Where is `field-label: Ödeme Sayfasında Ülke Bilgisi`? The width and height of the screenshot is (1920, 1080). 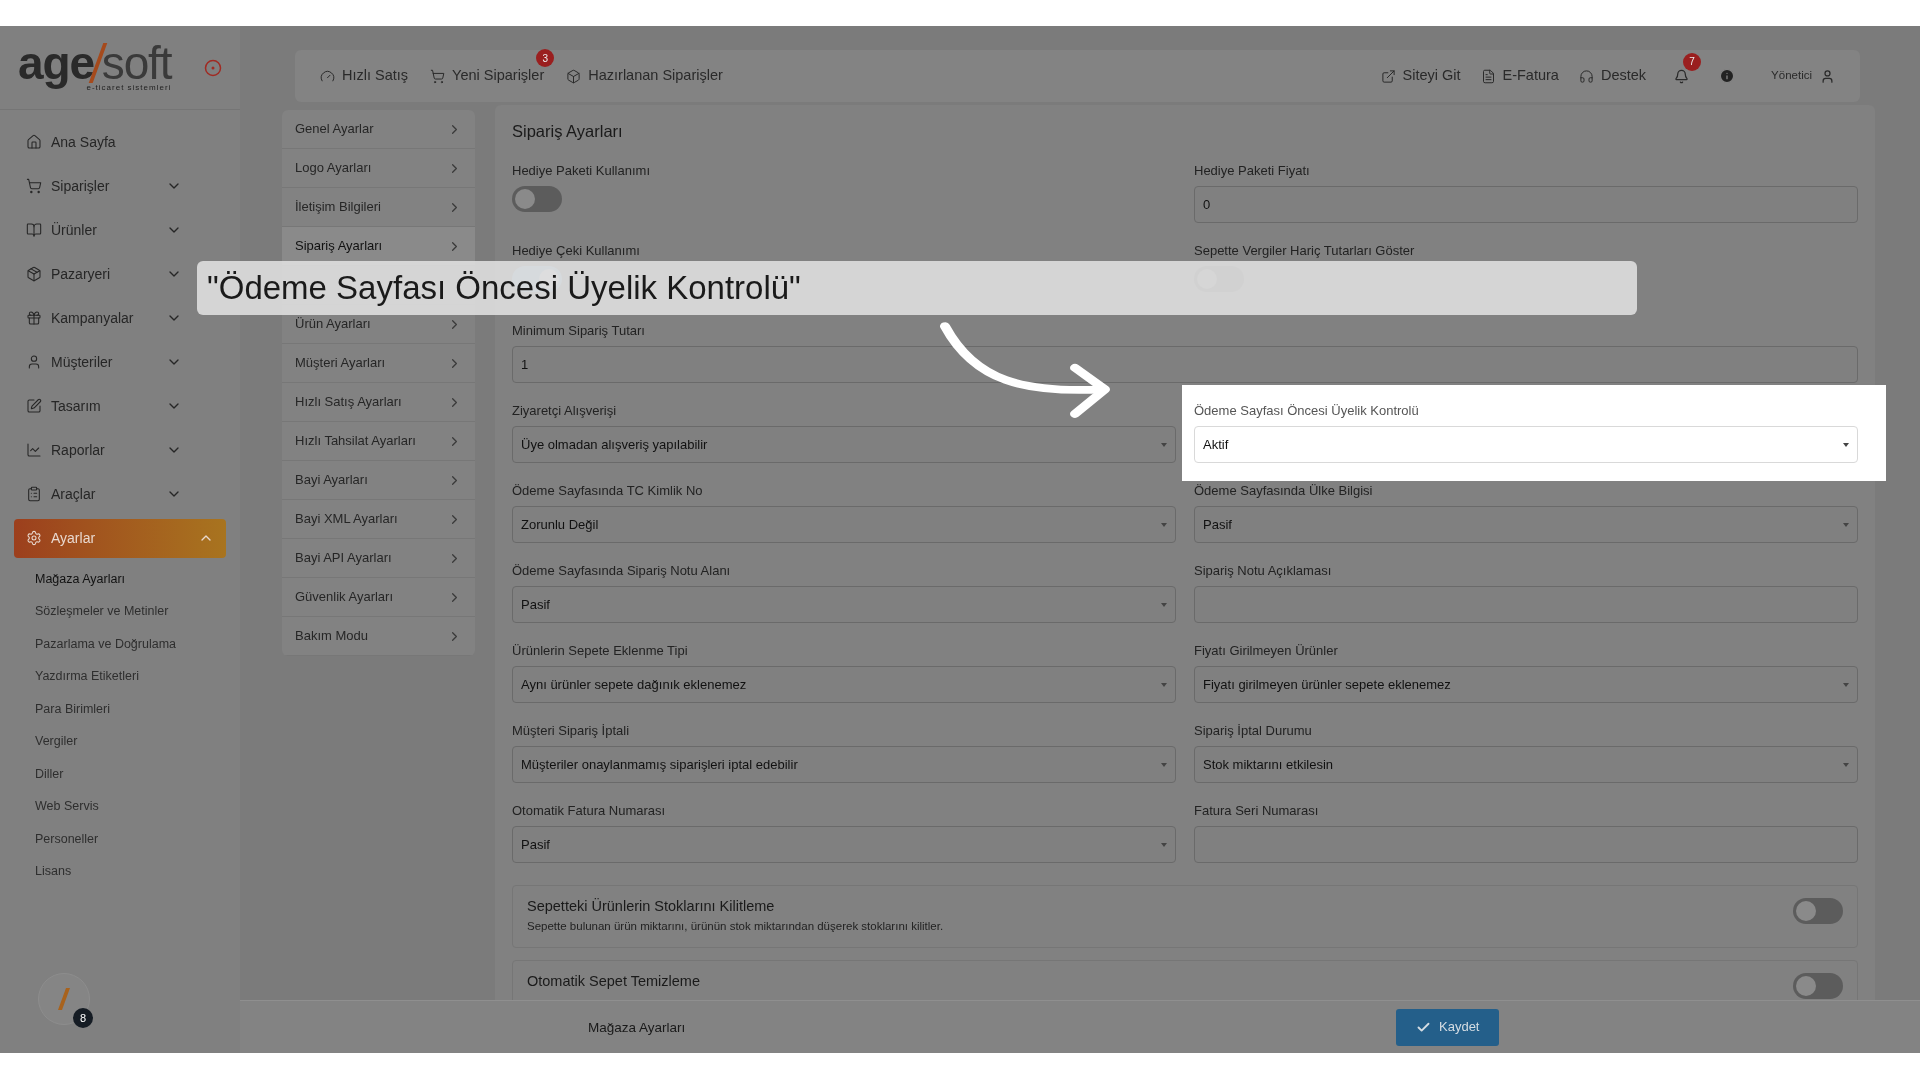 field-label: Ödeme Sayfasında Ülke Bilgisi is located at coordinates (1284, 491).